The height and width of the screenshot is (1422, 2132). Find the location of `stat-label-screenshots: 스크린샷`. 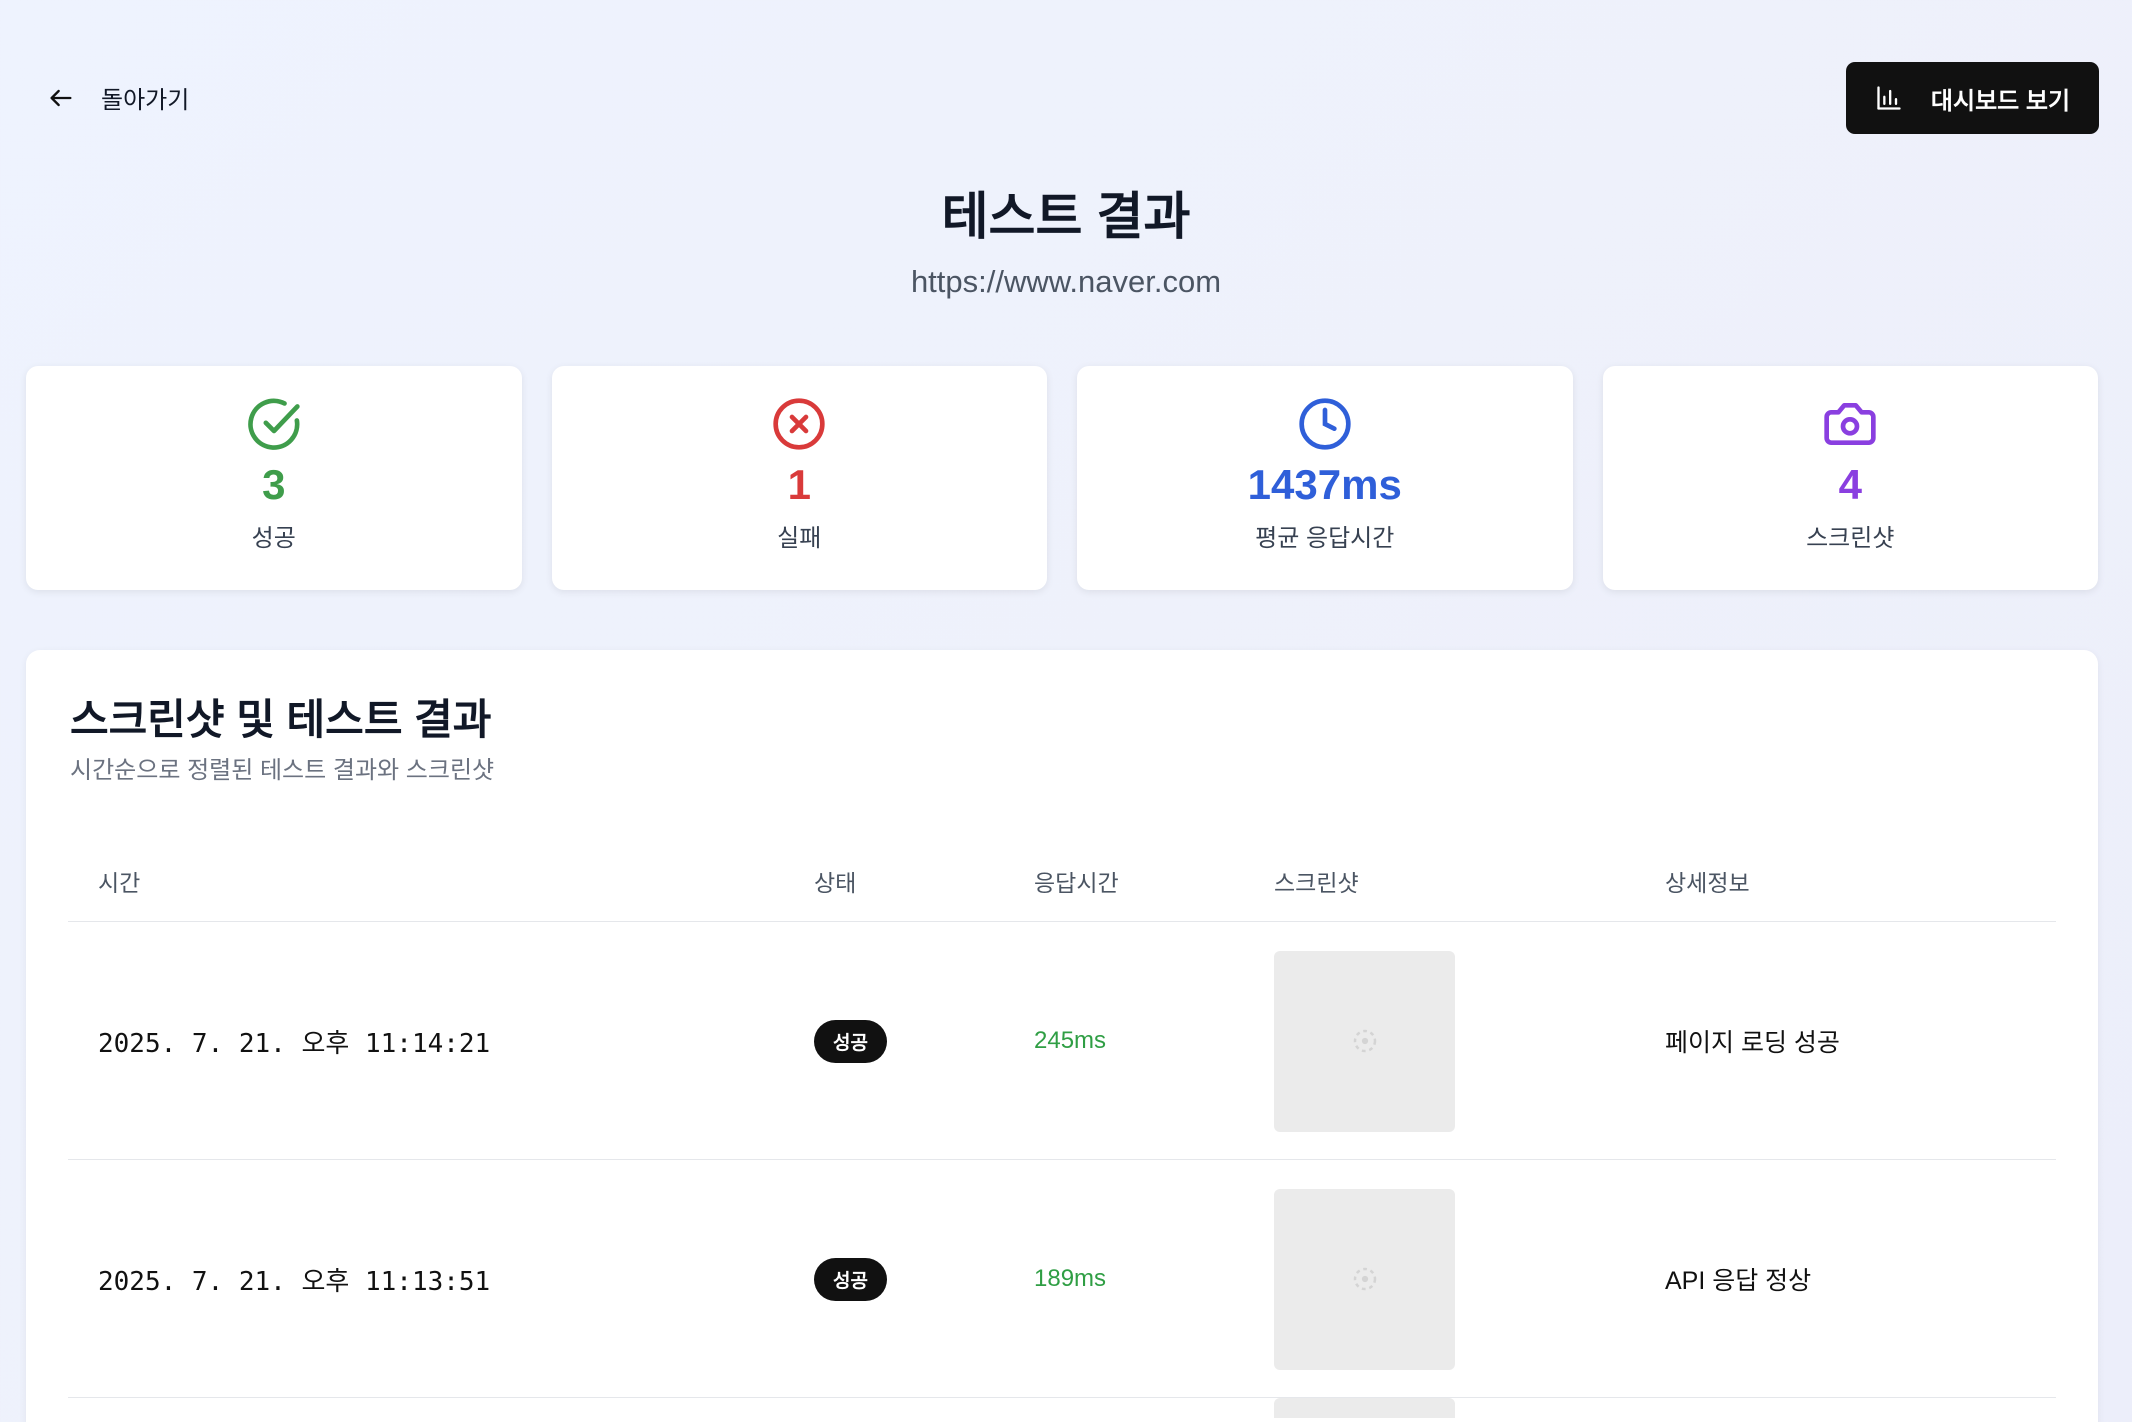

stat-label-screenshots: 스크린샷 is located at coordinates (1850, 539).